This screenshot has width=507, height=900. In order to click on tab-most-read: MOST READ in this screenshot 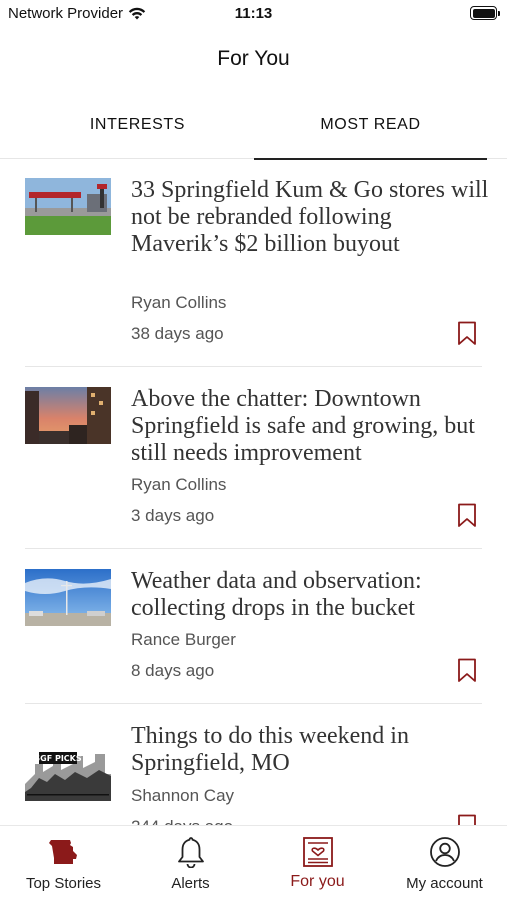, I will do `click(370, 132)`.